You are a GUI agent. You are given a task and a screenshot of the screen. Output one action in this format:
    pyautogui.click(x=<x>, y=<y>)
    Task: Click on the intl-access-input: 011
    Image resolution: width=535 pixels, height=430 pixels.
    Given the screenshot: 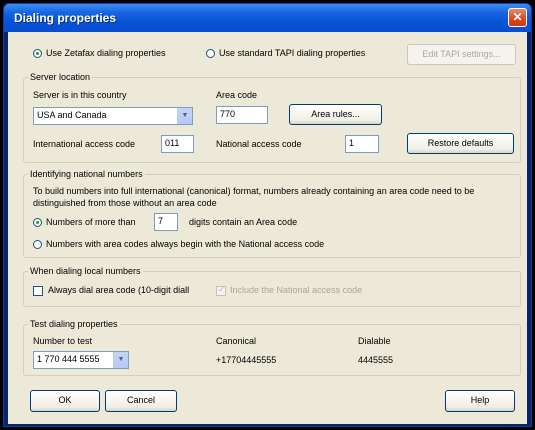 What is the action you would take?
    pyautogui.click(x=177, y=144)
    